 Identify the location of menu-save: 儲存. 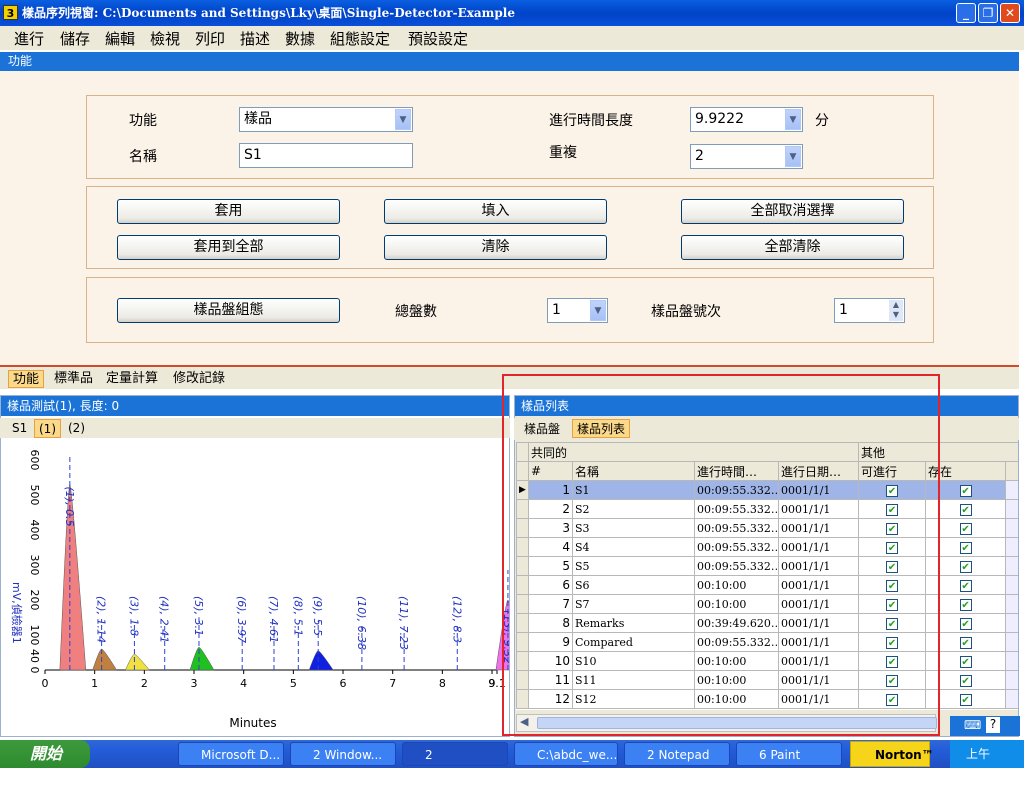
(75, 38).